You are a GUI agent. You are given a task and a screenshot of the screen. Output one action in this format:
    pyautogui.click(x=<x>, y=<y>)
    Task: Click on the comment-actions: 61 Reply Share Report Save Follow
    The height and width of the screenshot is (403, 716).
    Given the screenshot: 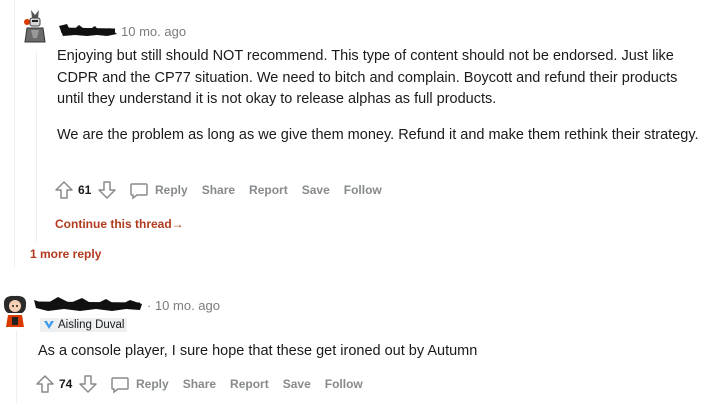 What is the action you would take?
    pyautogui.click(x=225, y=190)
    